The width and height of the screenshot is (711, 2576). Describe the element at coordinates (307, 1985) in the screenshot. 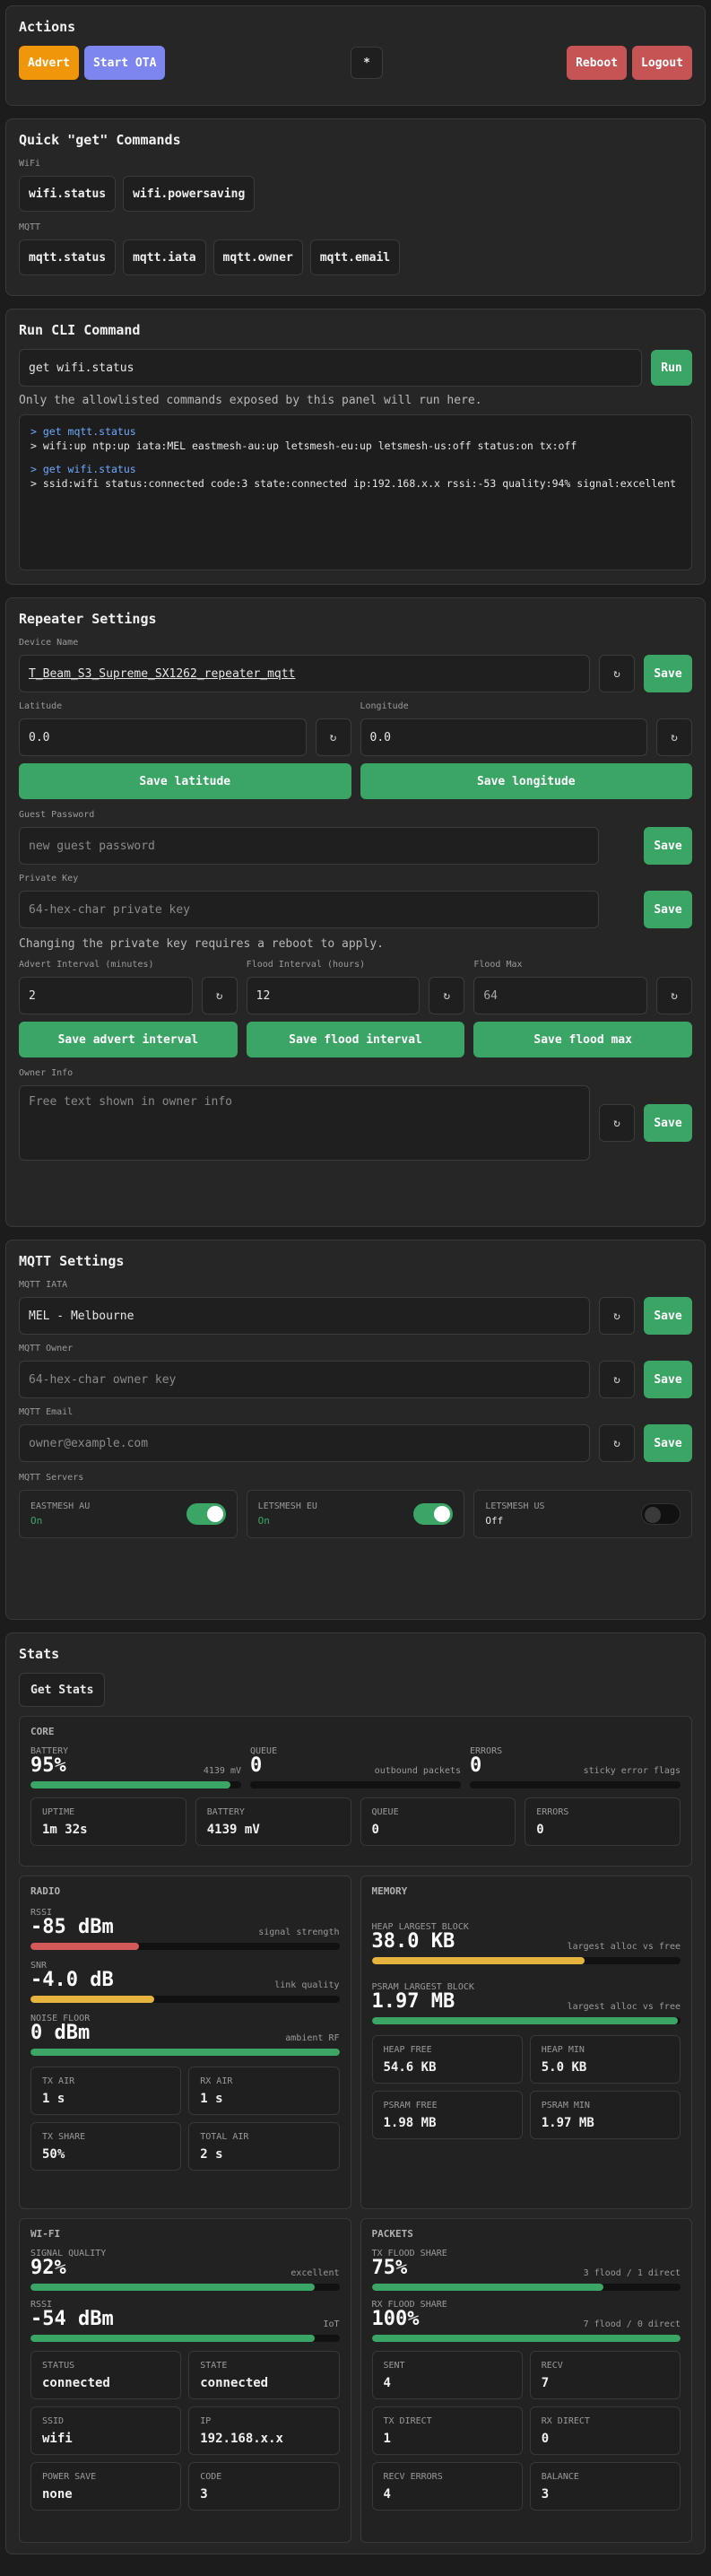

I see `snr-hint: link quality` at that location.